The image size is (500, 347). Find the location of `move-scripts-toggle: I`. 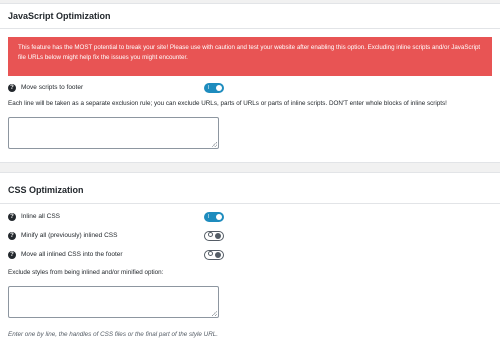

move-scripts-toggle: I is located at coordinates (214, 88).